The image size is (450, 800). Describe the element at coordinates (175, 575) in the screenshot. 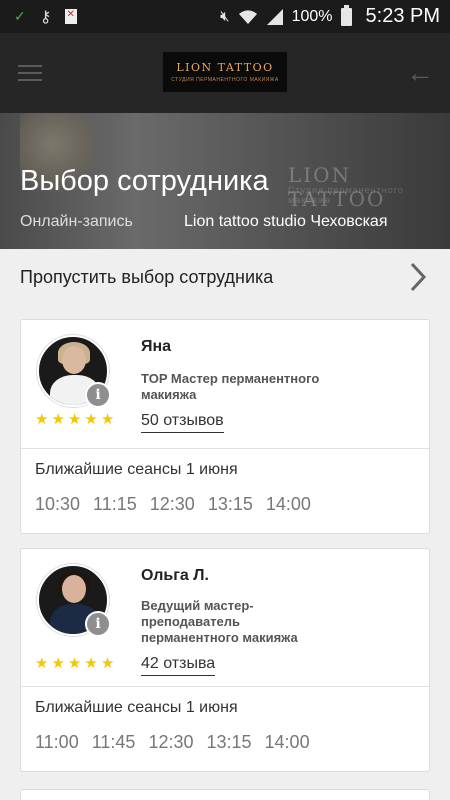

I see `employee-name: Ольга Л.` at that location.